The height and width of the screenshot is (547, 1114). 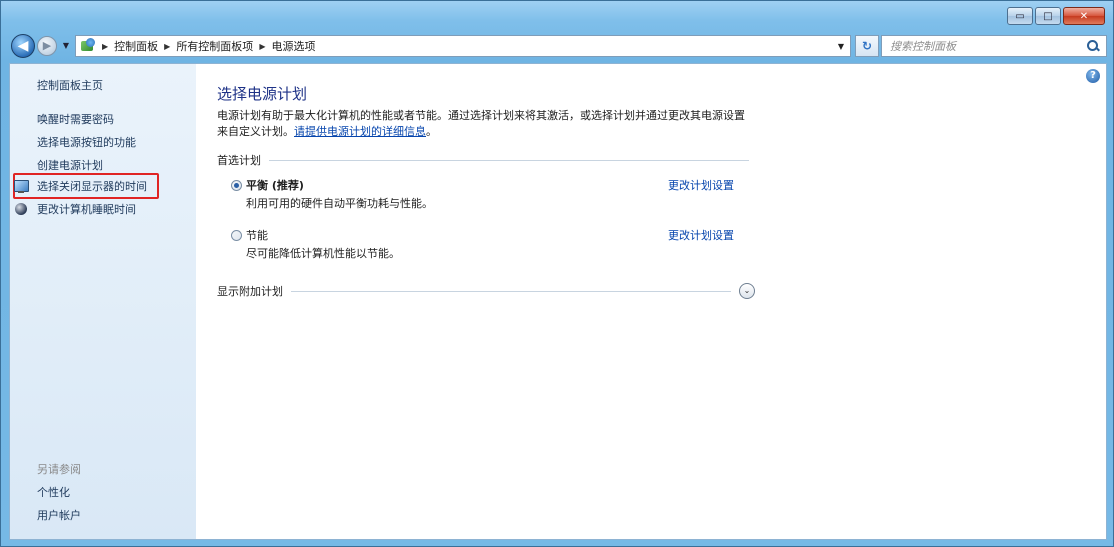 I want to click on navigation-bar: ◀ ▶ ▼ ▶ 控制面板 ▶ 所有控制面板项 ▶ 电源选项 ▼ ↻, so click(x=558, y=46).